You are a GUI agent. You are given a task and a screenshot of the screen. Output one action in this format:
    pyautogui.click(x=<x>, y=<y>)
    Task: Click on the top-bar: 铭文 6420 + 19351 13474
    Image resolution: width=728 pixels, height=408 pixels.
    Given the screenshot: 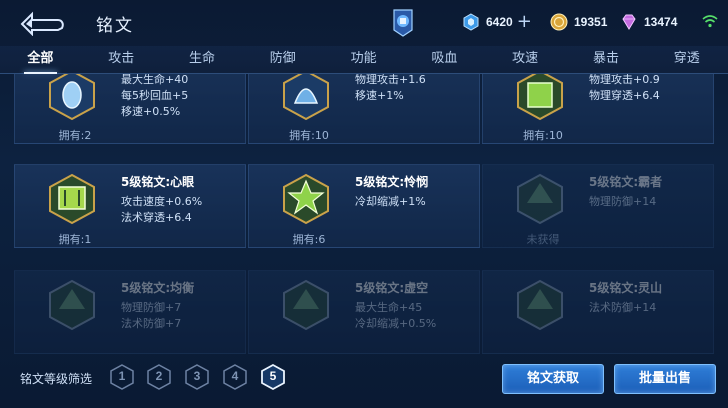 What is the action you would take?
    pyautogui.click(x=364, y=23)
    